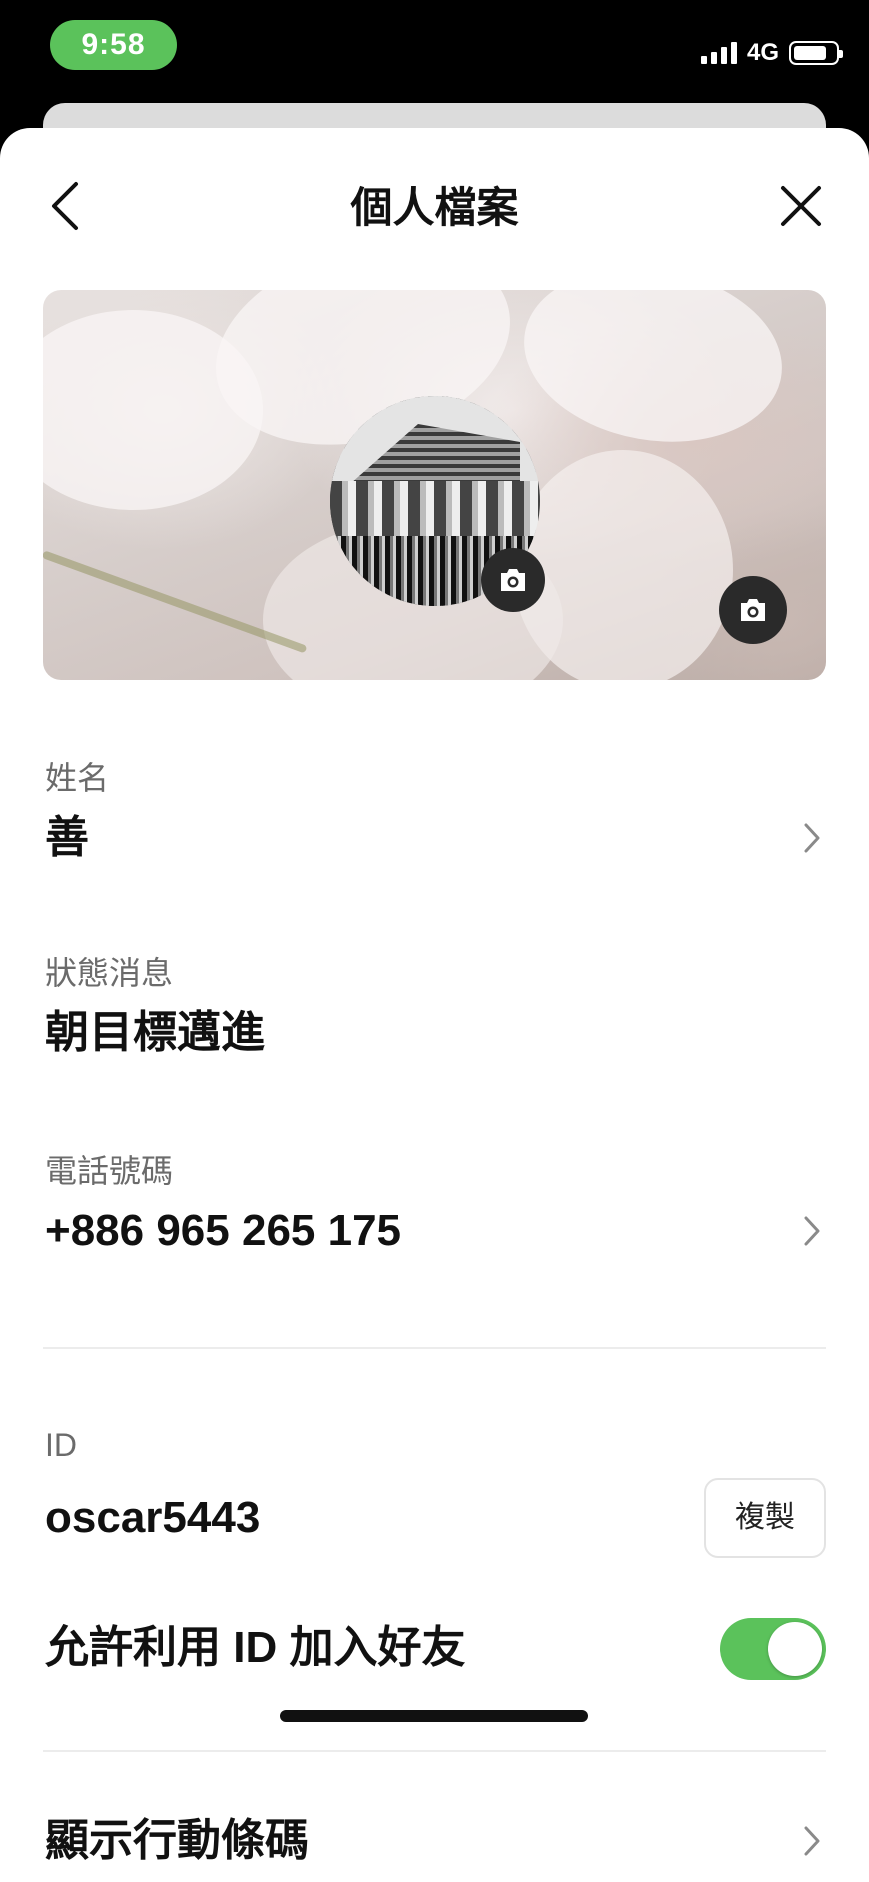  What do you see at coordinates (816, 53) in the screenshot?
I see `battery-icon` at bounding box center [816, 53].